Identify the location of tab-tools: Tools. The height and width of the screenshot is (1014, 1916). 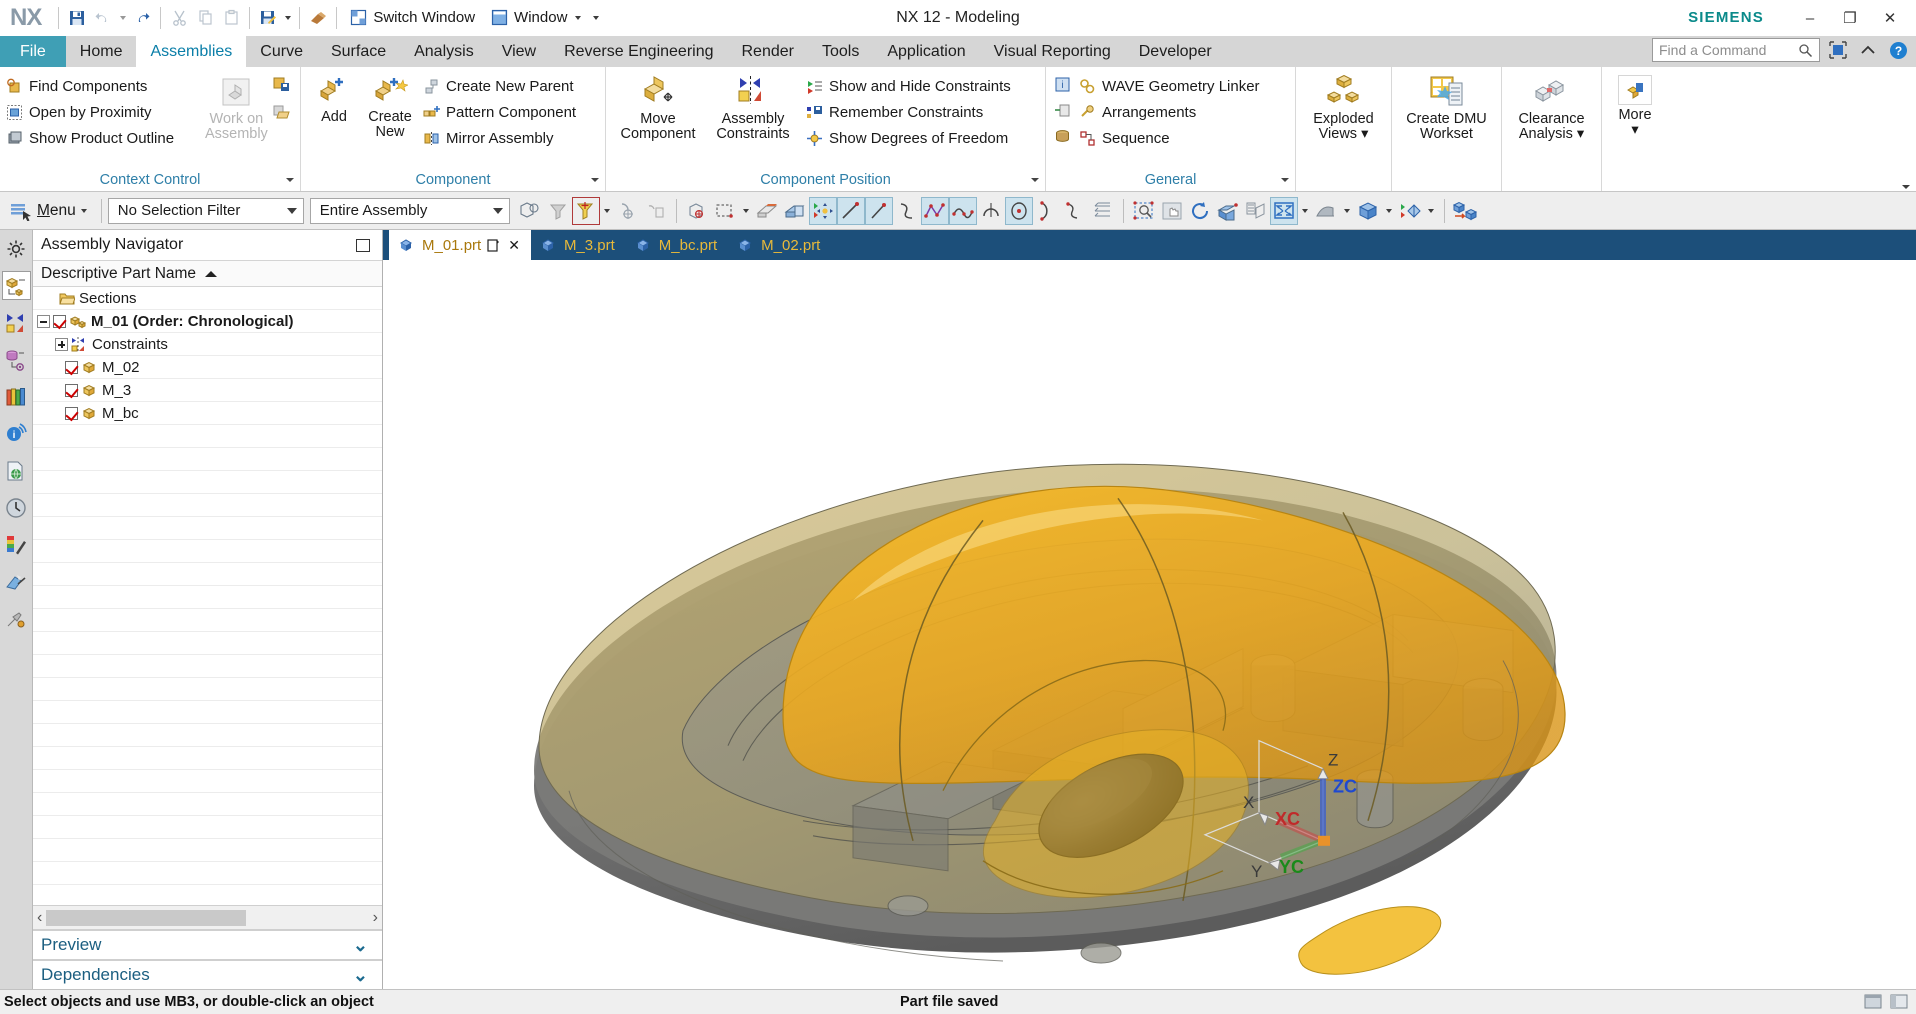
(840, 51).